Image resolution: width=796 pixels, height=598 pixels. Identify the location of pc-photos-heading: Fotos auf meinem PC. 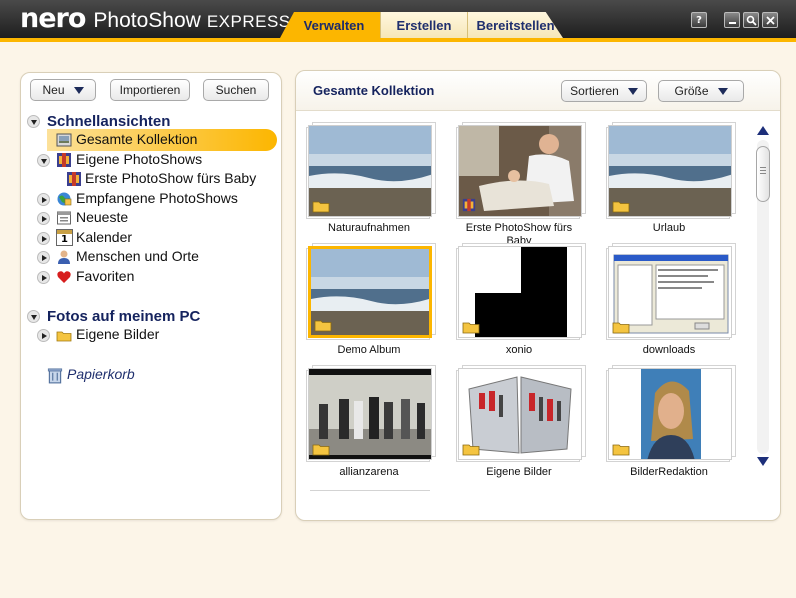
(124, 316).